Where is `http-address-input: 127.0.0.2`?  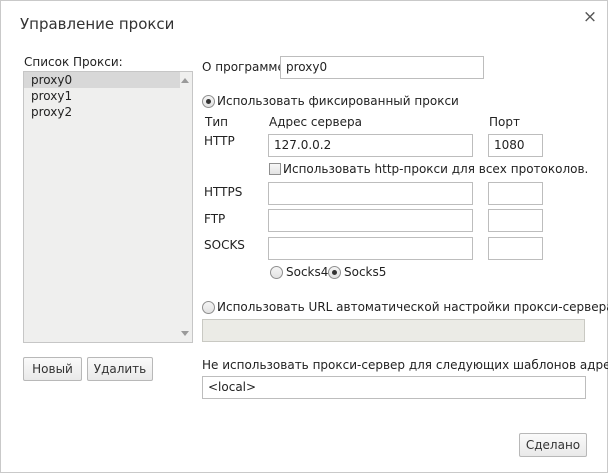
http-address-input: 127.0.0.2 is located at coordinates (370, 145).